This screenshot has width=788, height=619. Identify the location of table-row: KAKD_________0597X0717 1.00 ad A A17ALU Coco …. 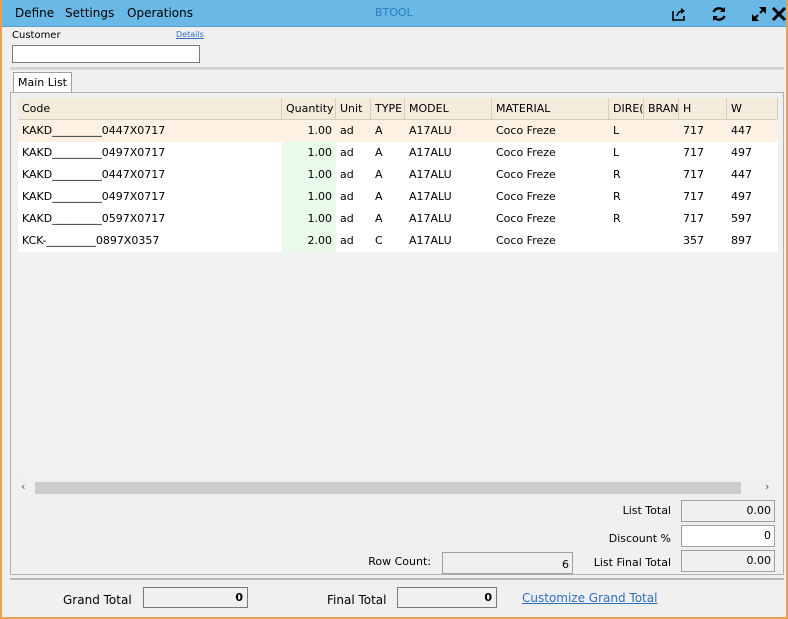
(398, 219).